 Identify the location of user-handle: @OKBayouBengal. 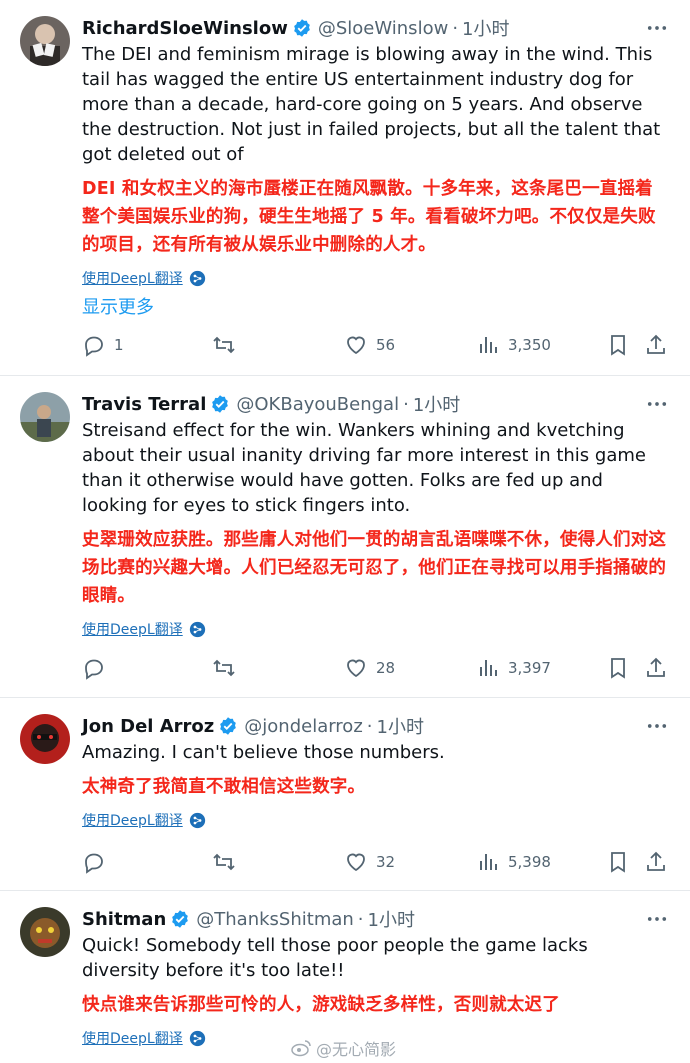
(317, 404).